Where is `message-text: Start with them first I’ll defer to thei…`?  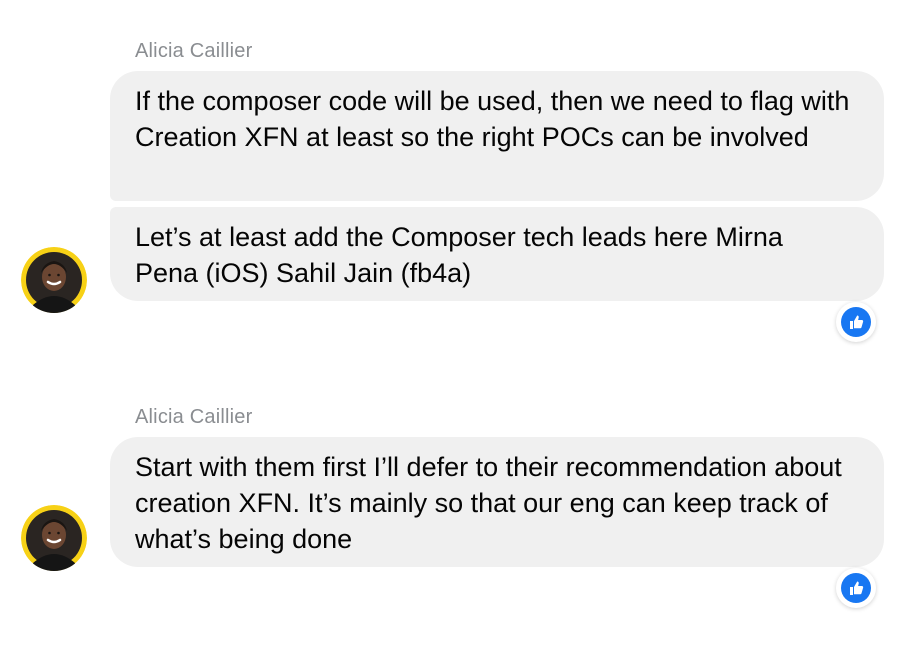
message-text: Start with them first I’ll defer to thei… is located at coordinates (488, 503).